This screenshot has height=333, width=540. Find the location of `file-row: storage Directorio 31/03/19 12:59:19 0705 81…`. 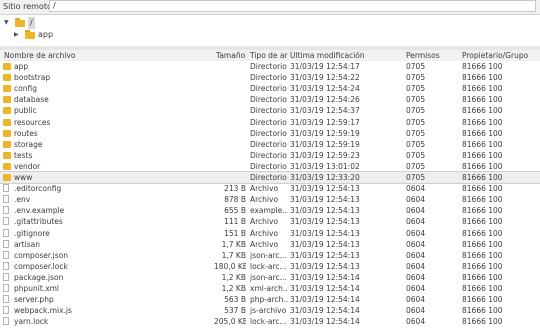

file-row: storage Directorio 31/03/19 12:59:19 0705 81… is located at coordinates (270, 144).